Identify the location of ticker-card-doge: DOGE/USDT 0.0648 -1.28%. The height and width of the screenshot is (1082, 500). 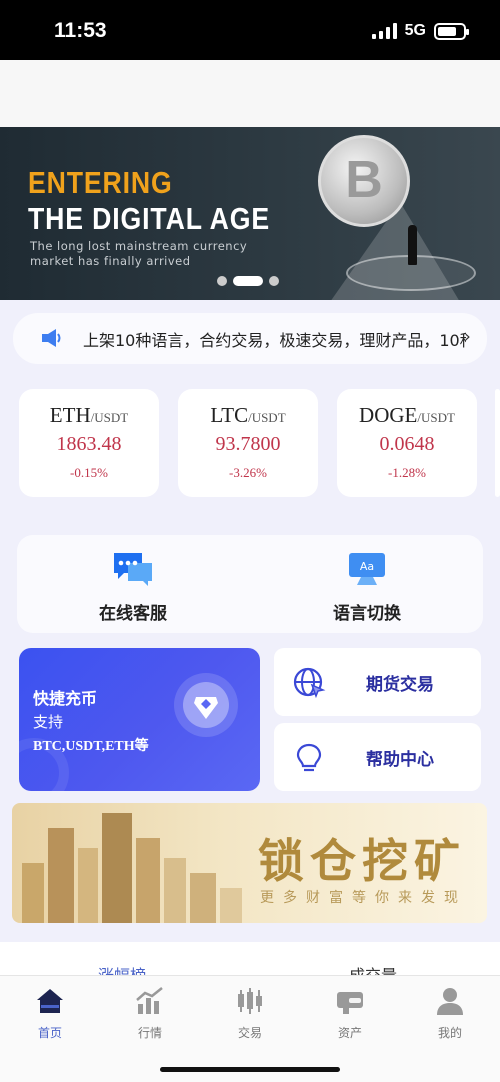
(407, 443).